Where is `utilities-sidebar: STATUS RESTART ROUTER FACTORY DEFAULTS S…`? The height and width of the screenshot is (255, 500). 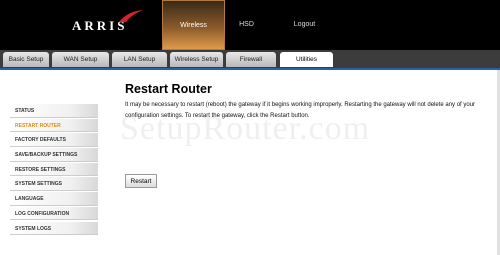 utilities-sidebar: STATUS RESTART ROUTER FACTORY DEFAULTS S… is located at coordinates (54, 170).